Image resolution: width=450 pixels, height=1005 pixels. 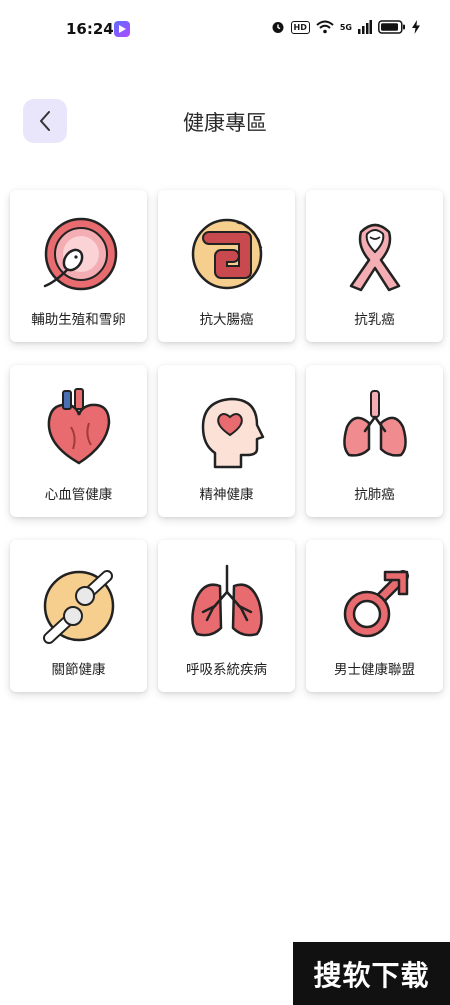 I want to click on page-title: 健康專區, so click(x=225, y=123).